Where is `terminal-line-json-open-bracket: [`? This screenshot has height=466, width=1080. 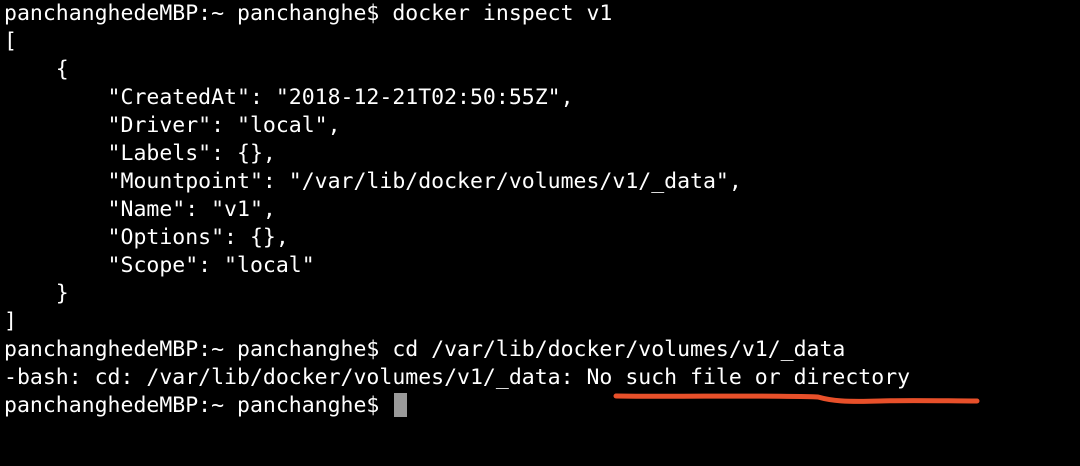 terminal-line-json-open-bracket: [ is located at coordinates (10, 41).